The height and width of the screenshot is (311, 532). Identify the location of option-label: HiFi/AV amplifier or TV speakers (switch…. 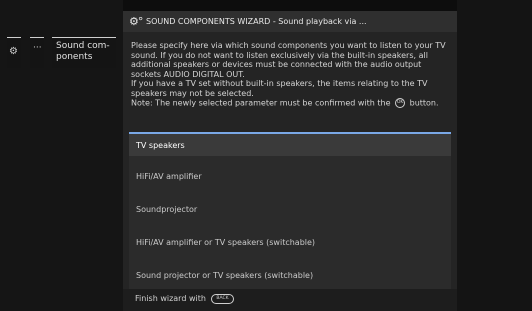
(226, 242).